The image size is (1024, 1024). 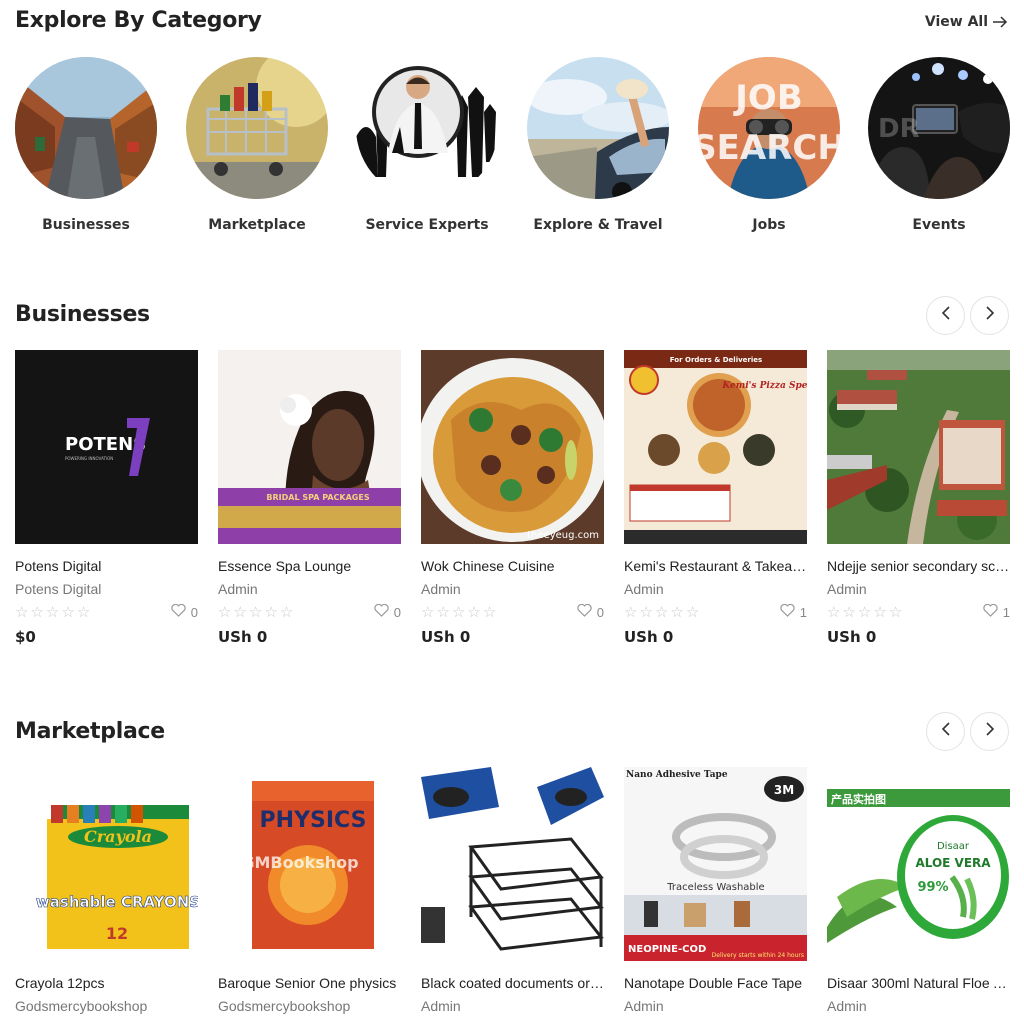 I want to click on business-title: Kemi's Restaurant & Takeaway, so click(x=715, y=566).